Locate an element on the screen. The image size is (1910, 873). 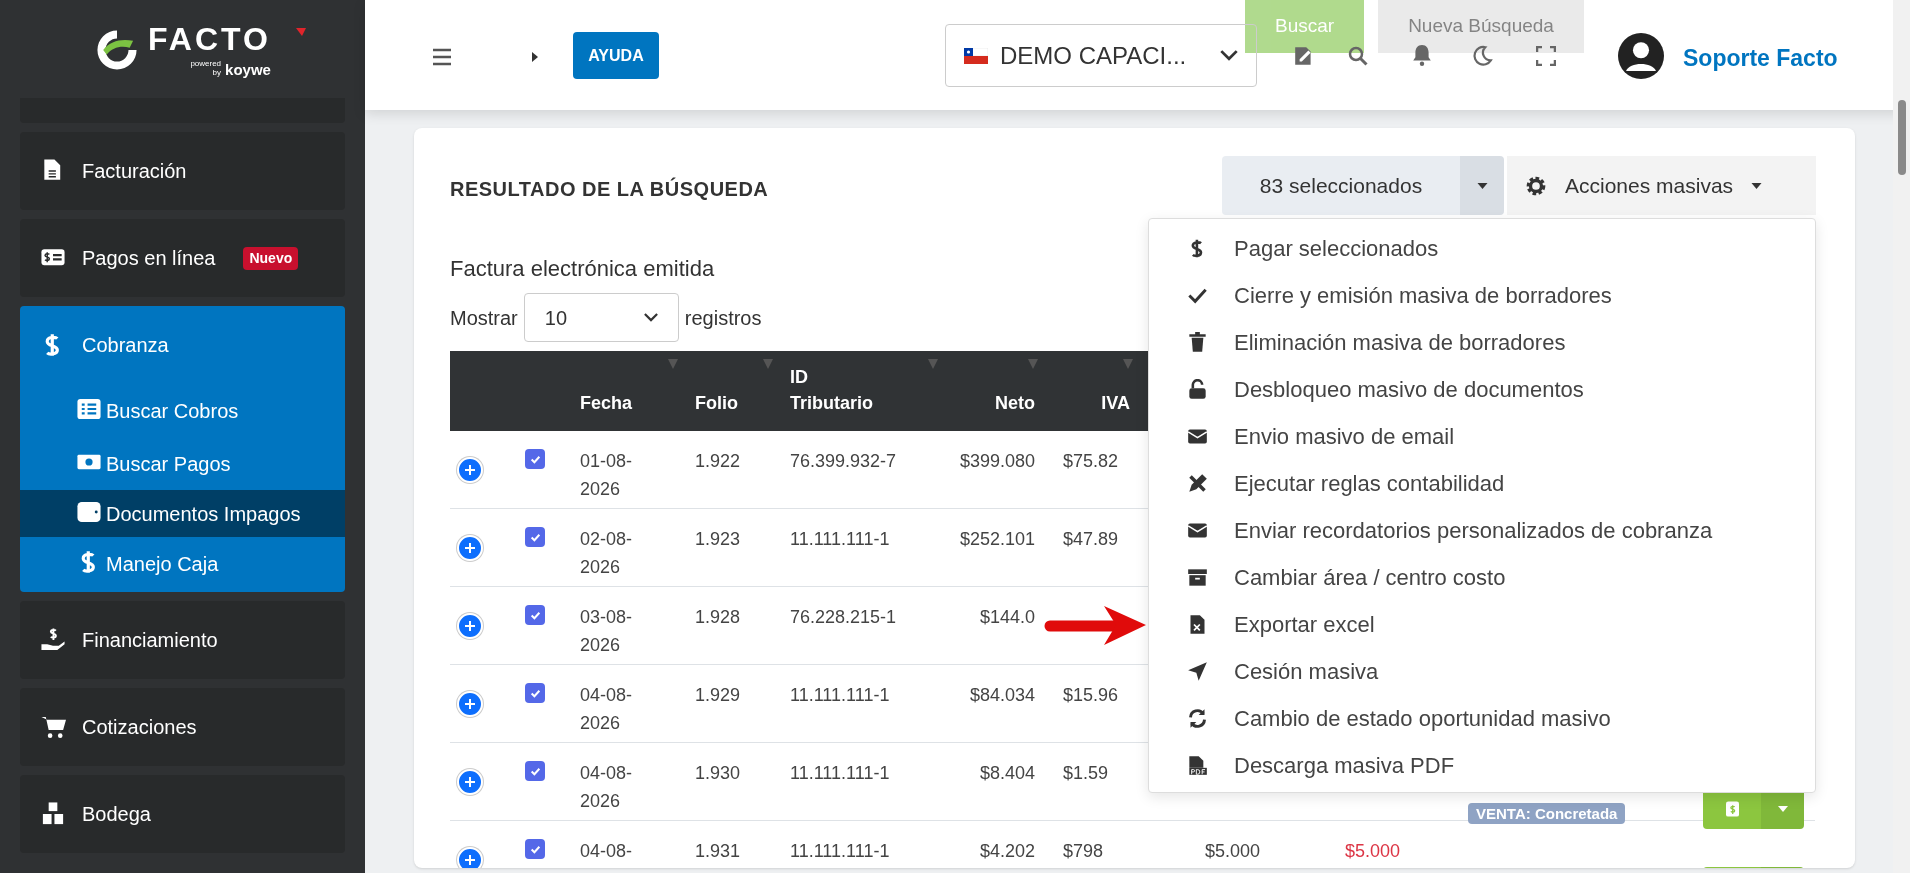
column-header: Fecha is located at coordinates (606, 403).